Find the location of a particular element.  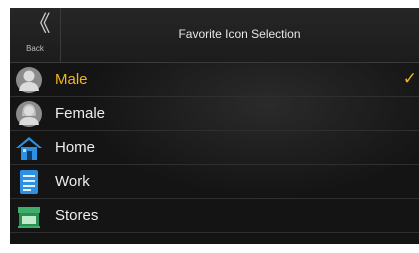

back-chevron-icon: 《 is located at coordinates (39, 24).